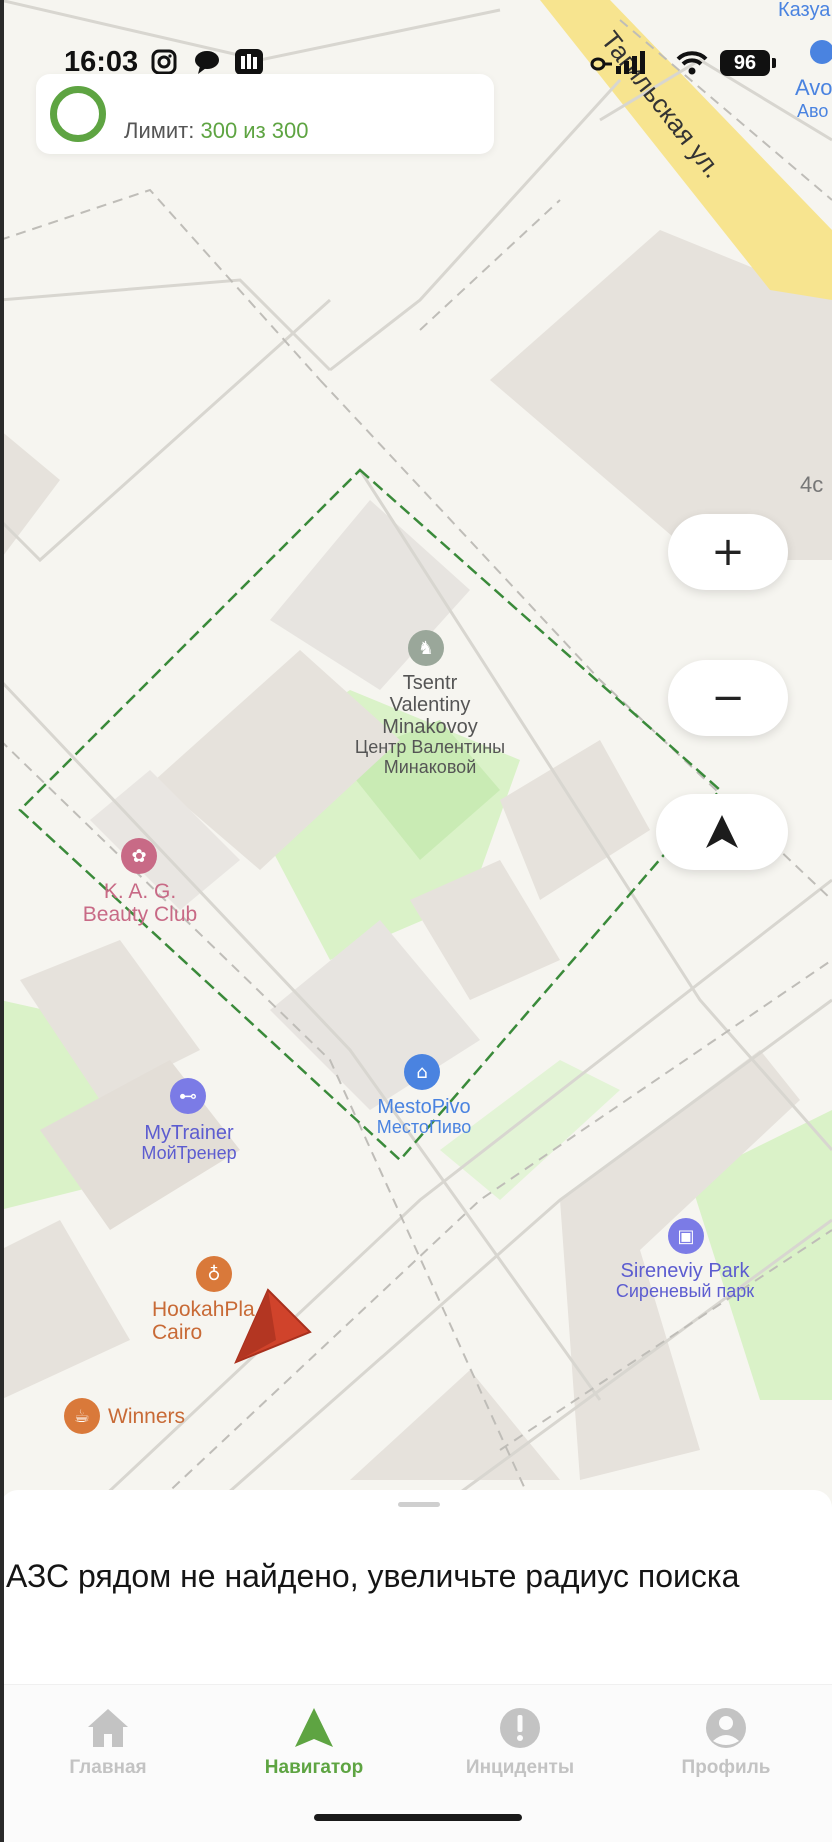 The width and height of the screenshot is (832, 1842). Describe the element at coordinates (745, 63) in the screenshot. I see `battery-icon: 96` at that location.